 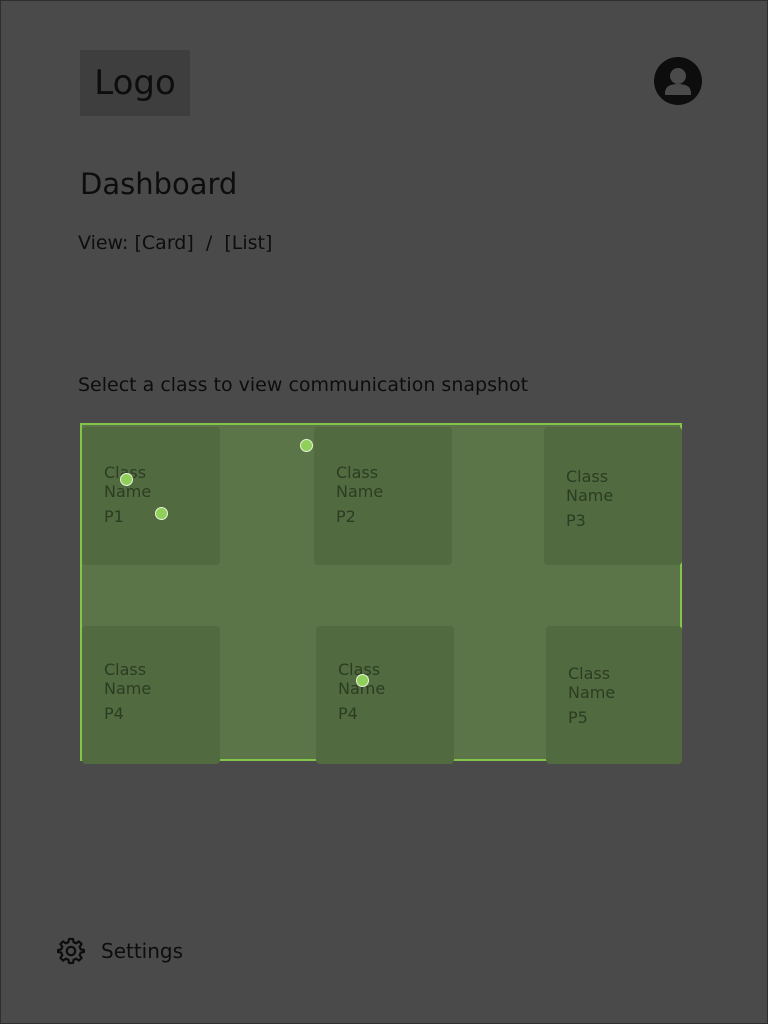 I want to click on list-view-link: [List], so click(x=248, y=243).